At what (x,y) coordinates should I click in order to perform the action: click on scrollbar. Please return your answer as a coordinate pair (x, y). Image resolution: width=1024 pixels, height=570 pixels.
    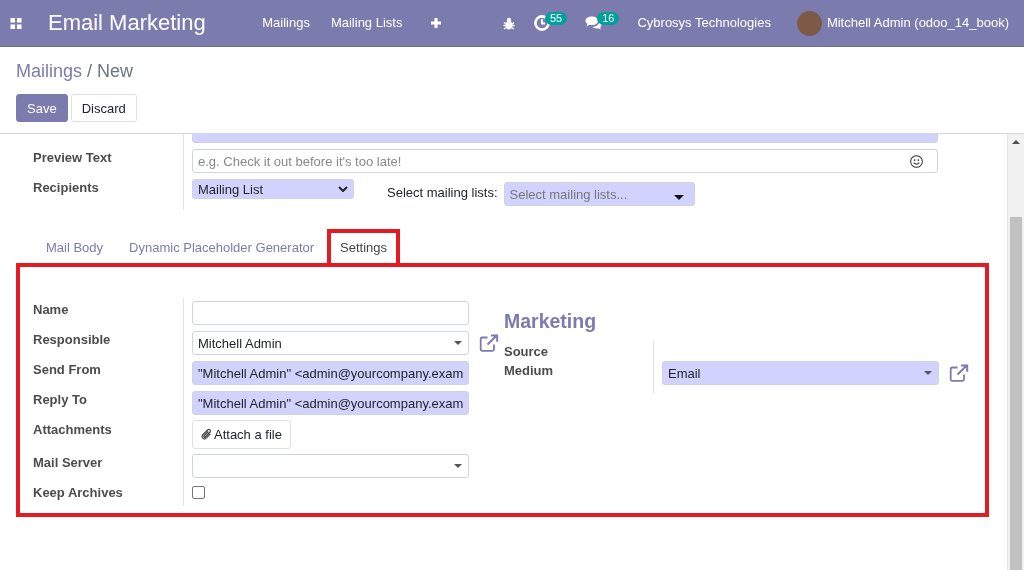
    Looking at the image, I should click on (1015, 352).